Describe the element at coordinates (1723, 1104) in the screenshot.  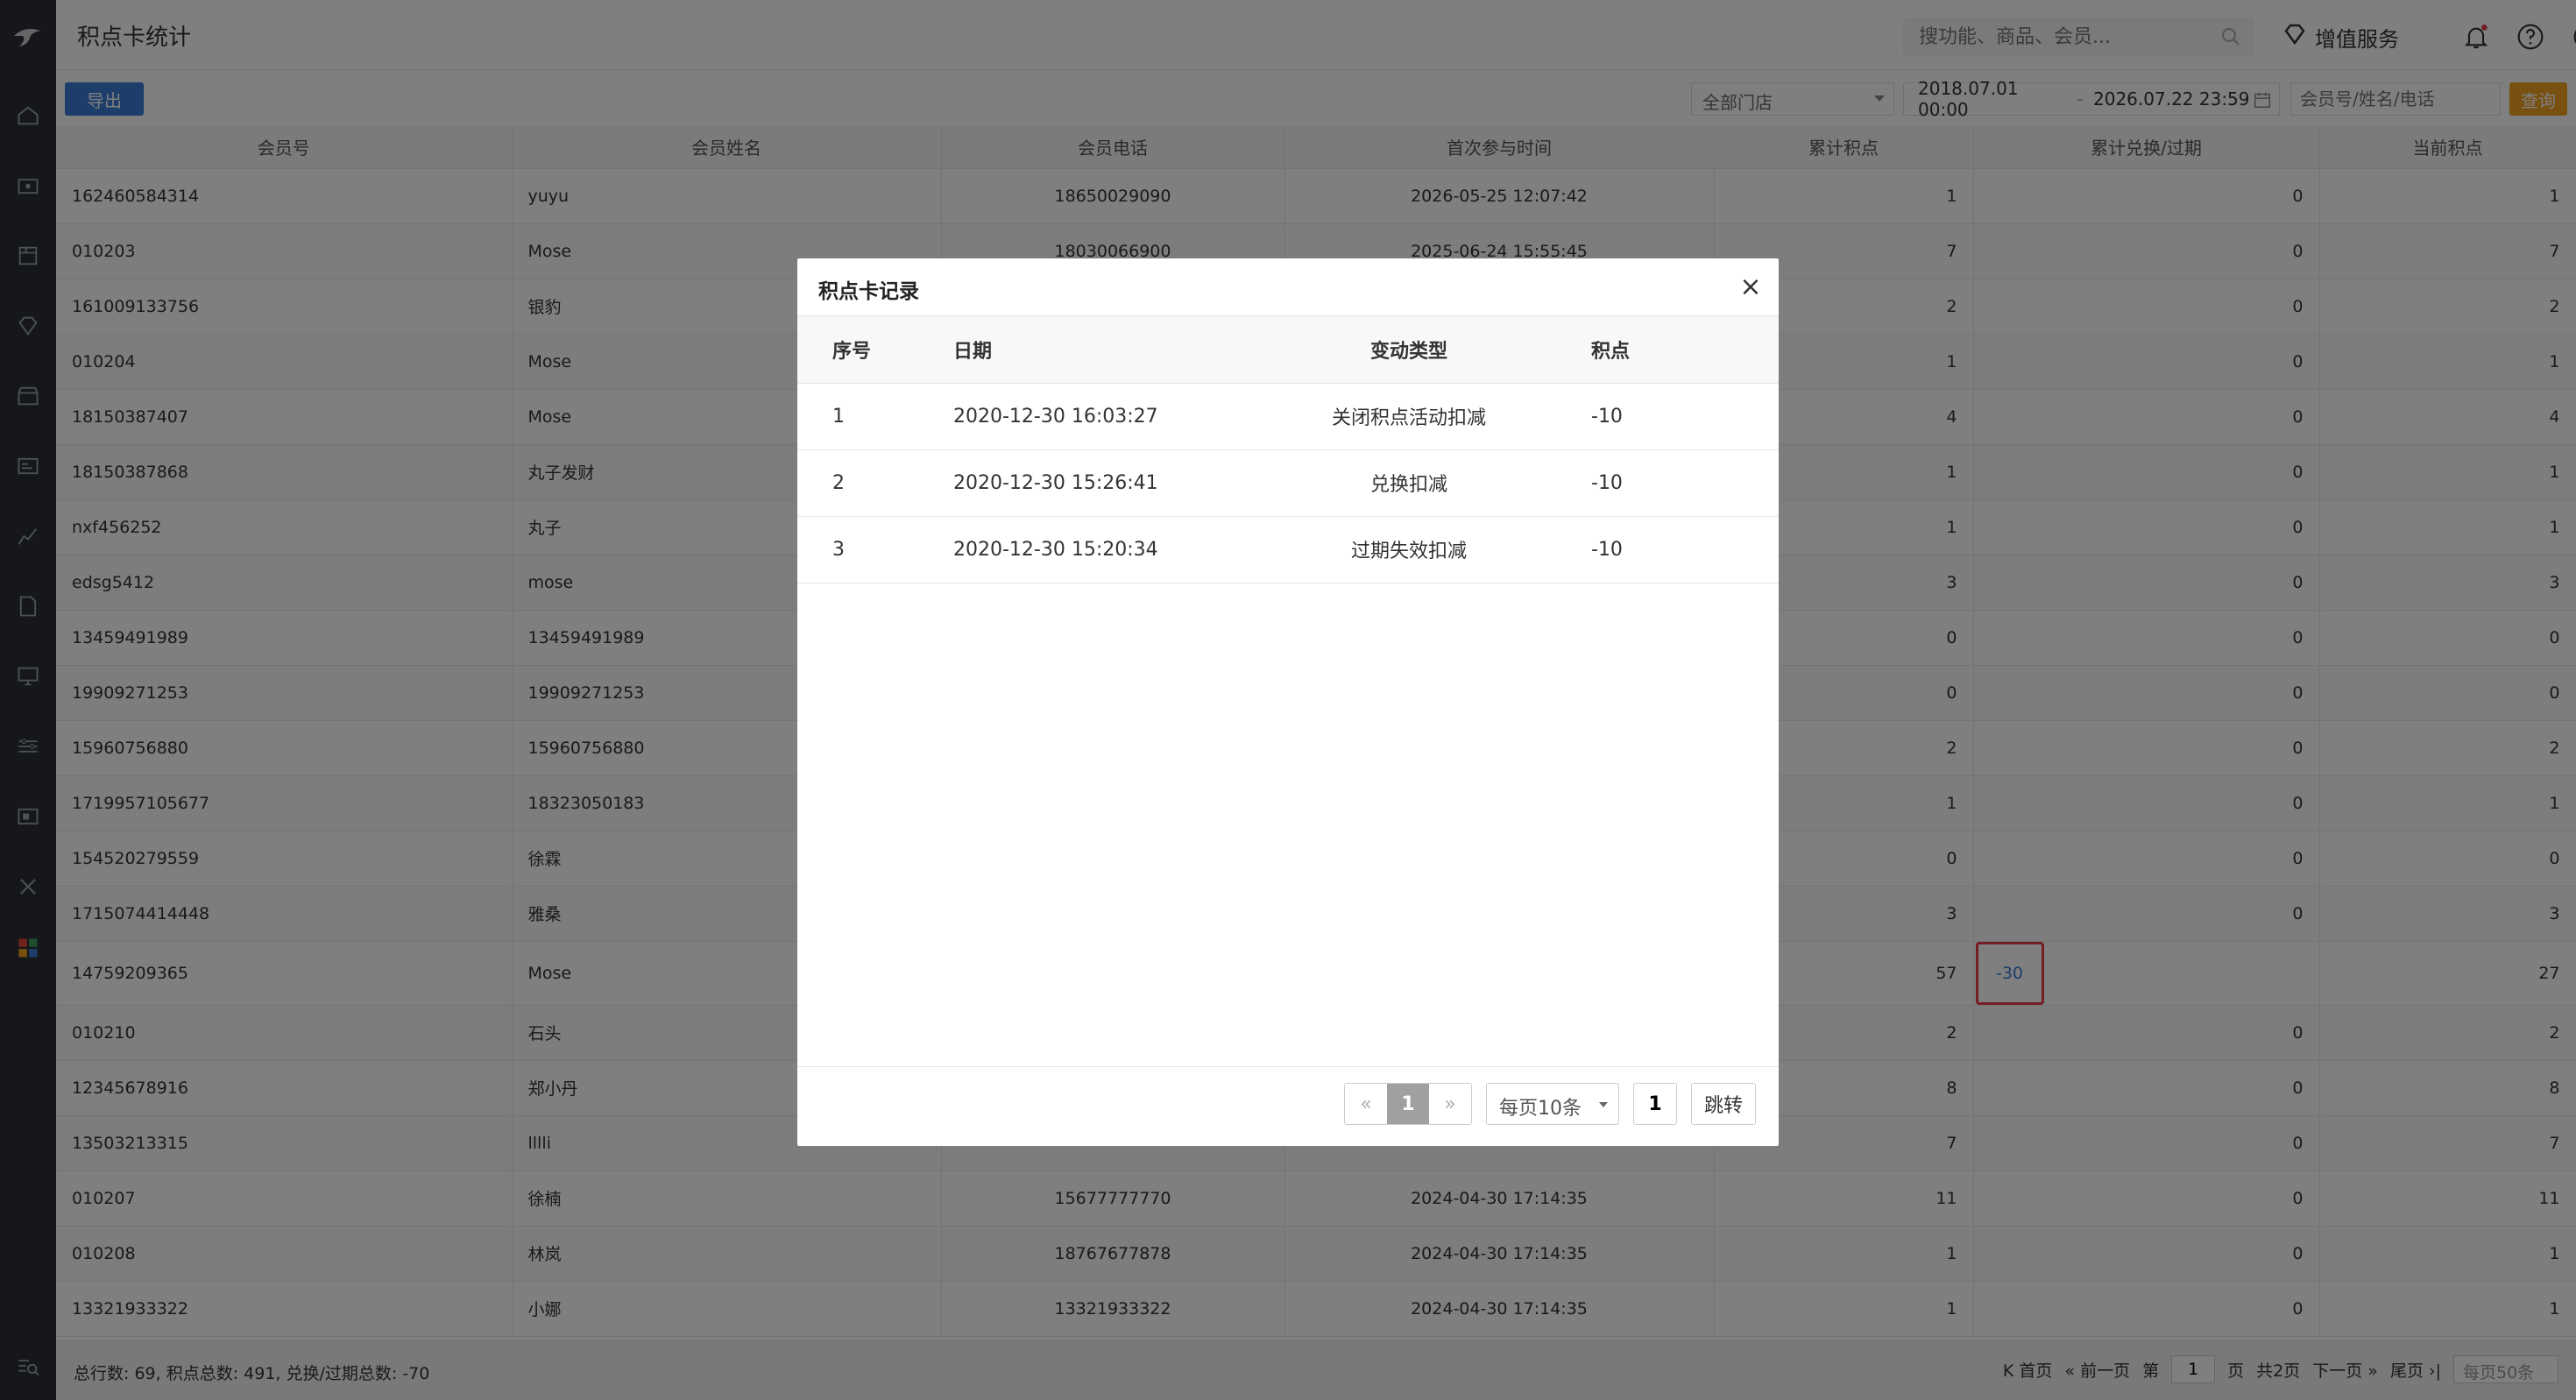
I see `modal-jump-button: 跳转` at that location.